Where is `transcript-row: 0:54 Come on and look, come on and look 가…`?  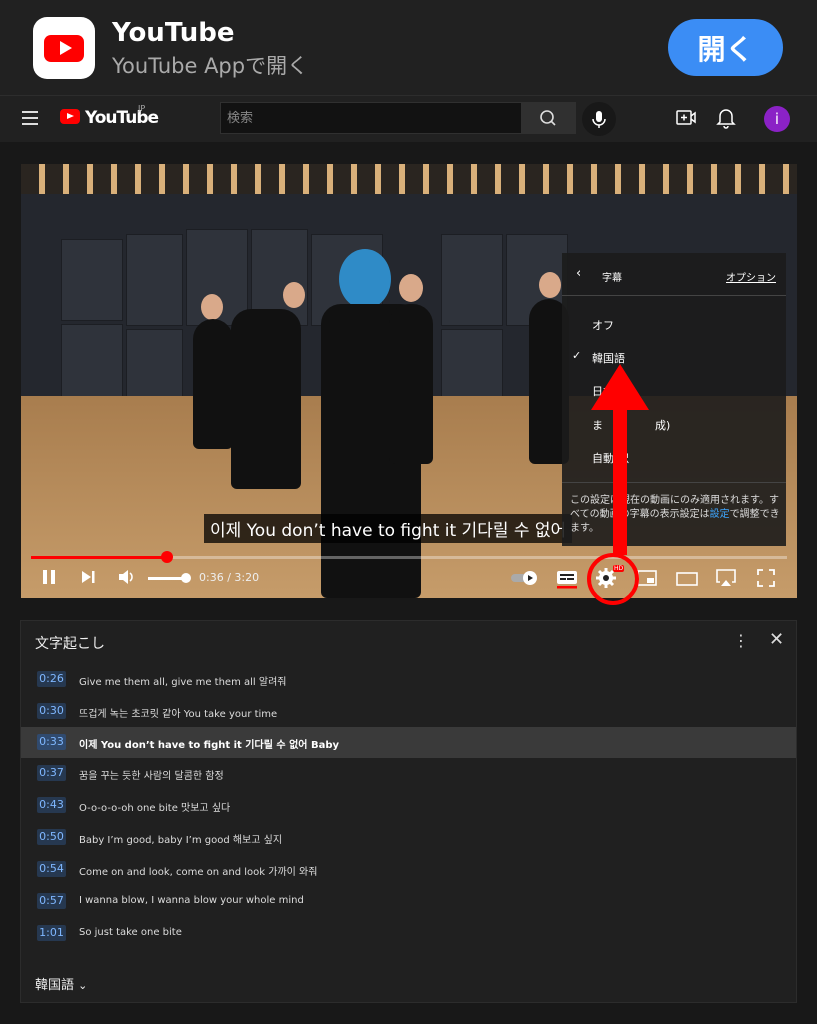
transcript-row: 0:54 Come on and look, come on and look 가… is located at coordinates (408, 869).